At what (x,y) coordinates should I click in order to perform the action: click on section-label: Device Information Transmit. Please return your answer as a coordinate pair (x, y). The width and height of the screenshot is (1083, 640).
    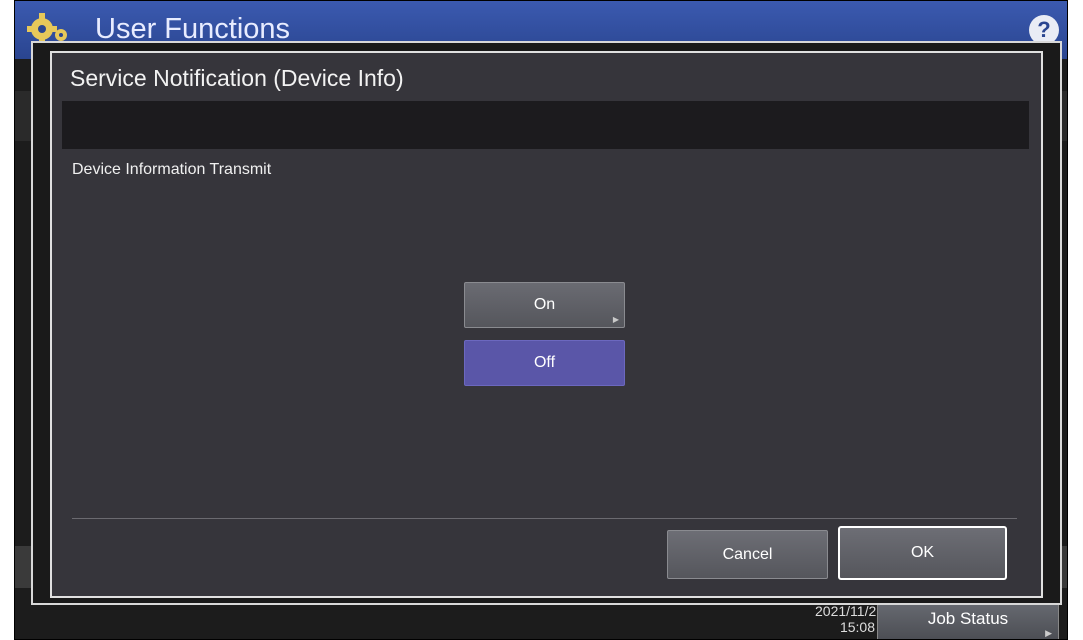
    Looking at the image, I should click on (172, 169).